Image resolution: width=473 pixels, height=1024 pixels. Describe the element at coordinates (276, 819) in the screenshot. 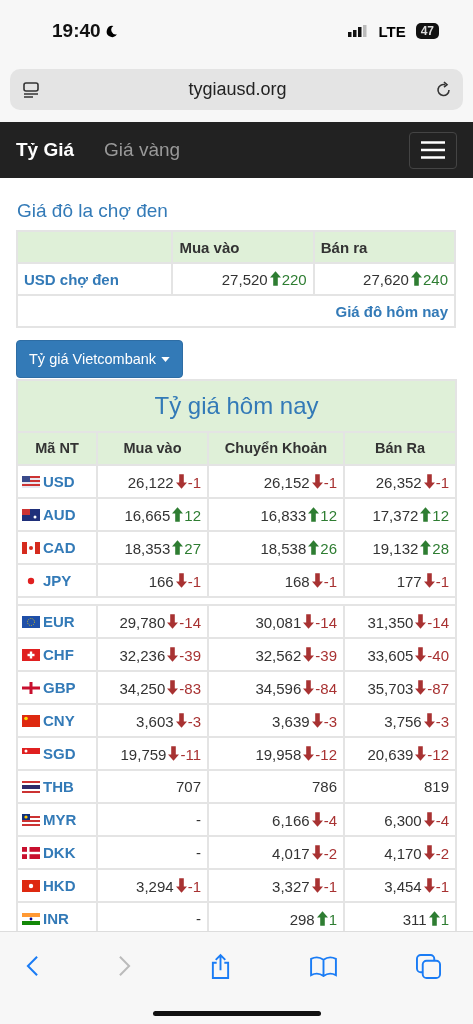

I see `table-cell: 6,166 -4` at that location.